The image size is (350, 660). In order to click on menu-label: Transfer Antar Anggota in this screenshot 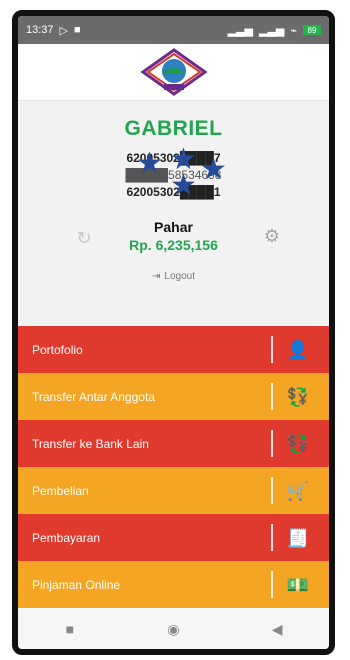, I will do `click(93, 396)`.